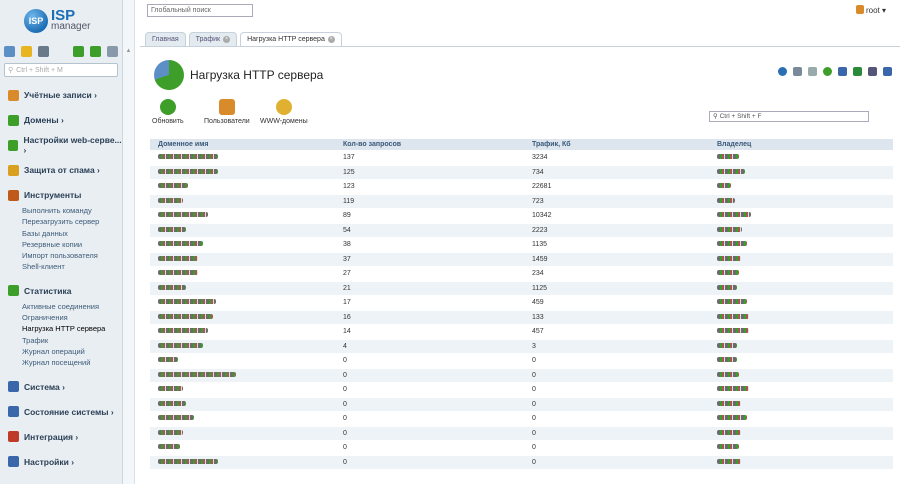 The height and width of the screenshot is (484, 900). I want to click on table-row: 119 723, so click(521, 201).